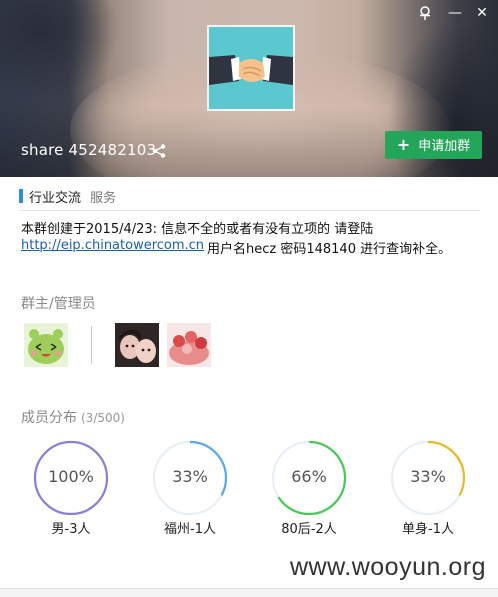 The width and height of the screenshot is (498, 597). I want to click on group-id-label: share 452482103, so click(89, 150).